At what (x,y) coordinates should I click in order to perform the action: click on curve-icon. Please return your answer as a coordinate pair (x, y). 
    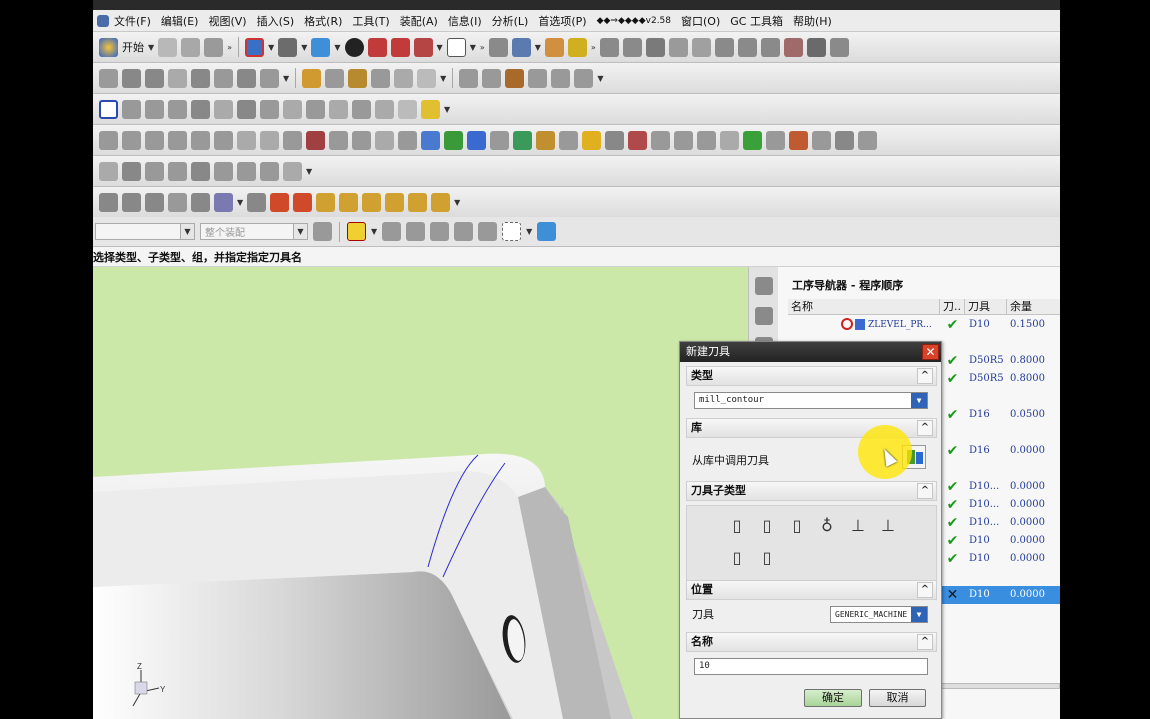
    Looking at the image, I should click on (430, 109).